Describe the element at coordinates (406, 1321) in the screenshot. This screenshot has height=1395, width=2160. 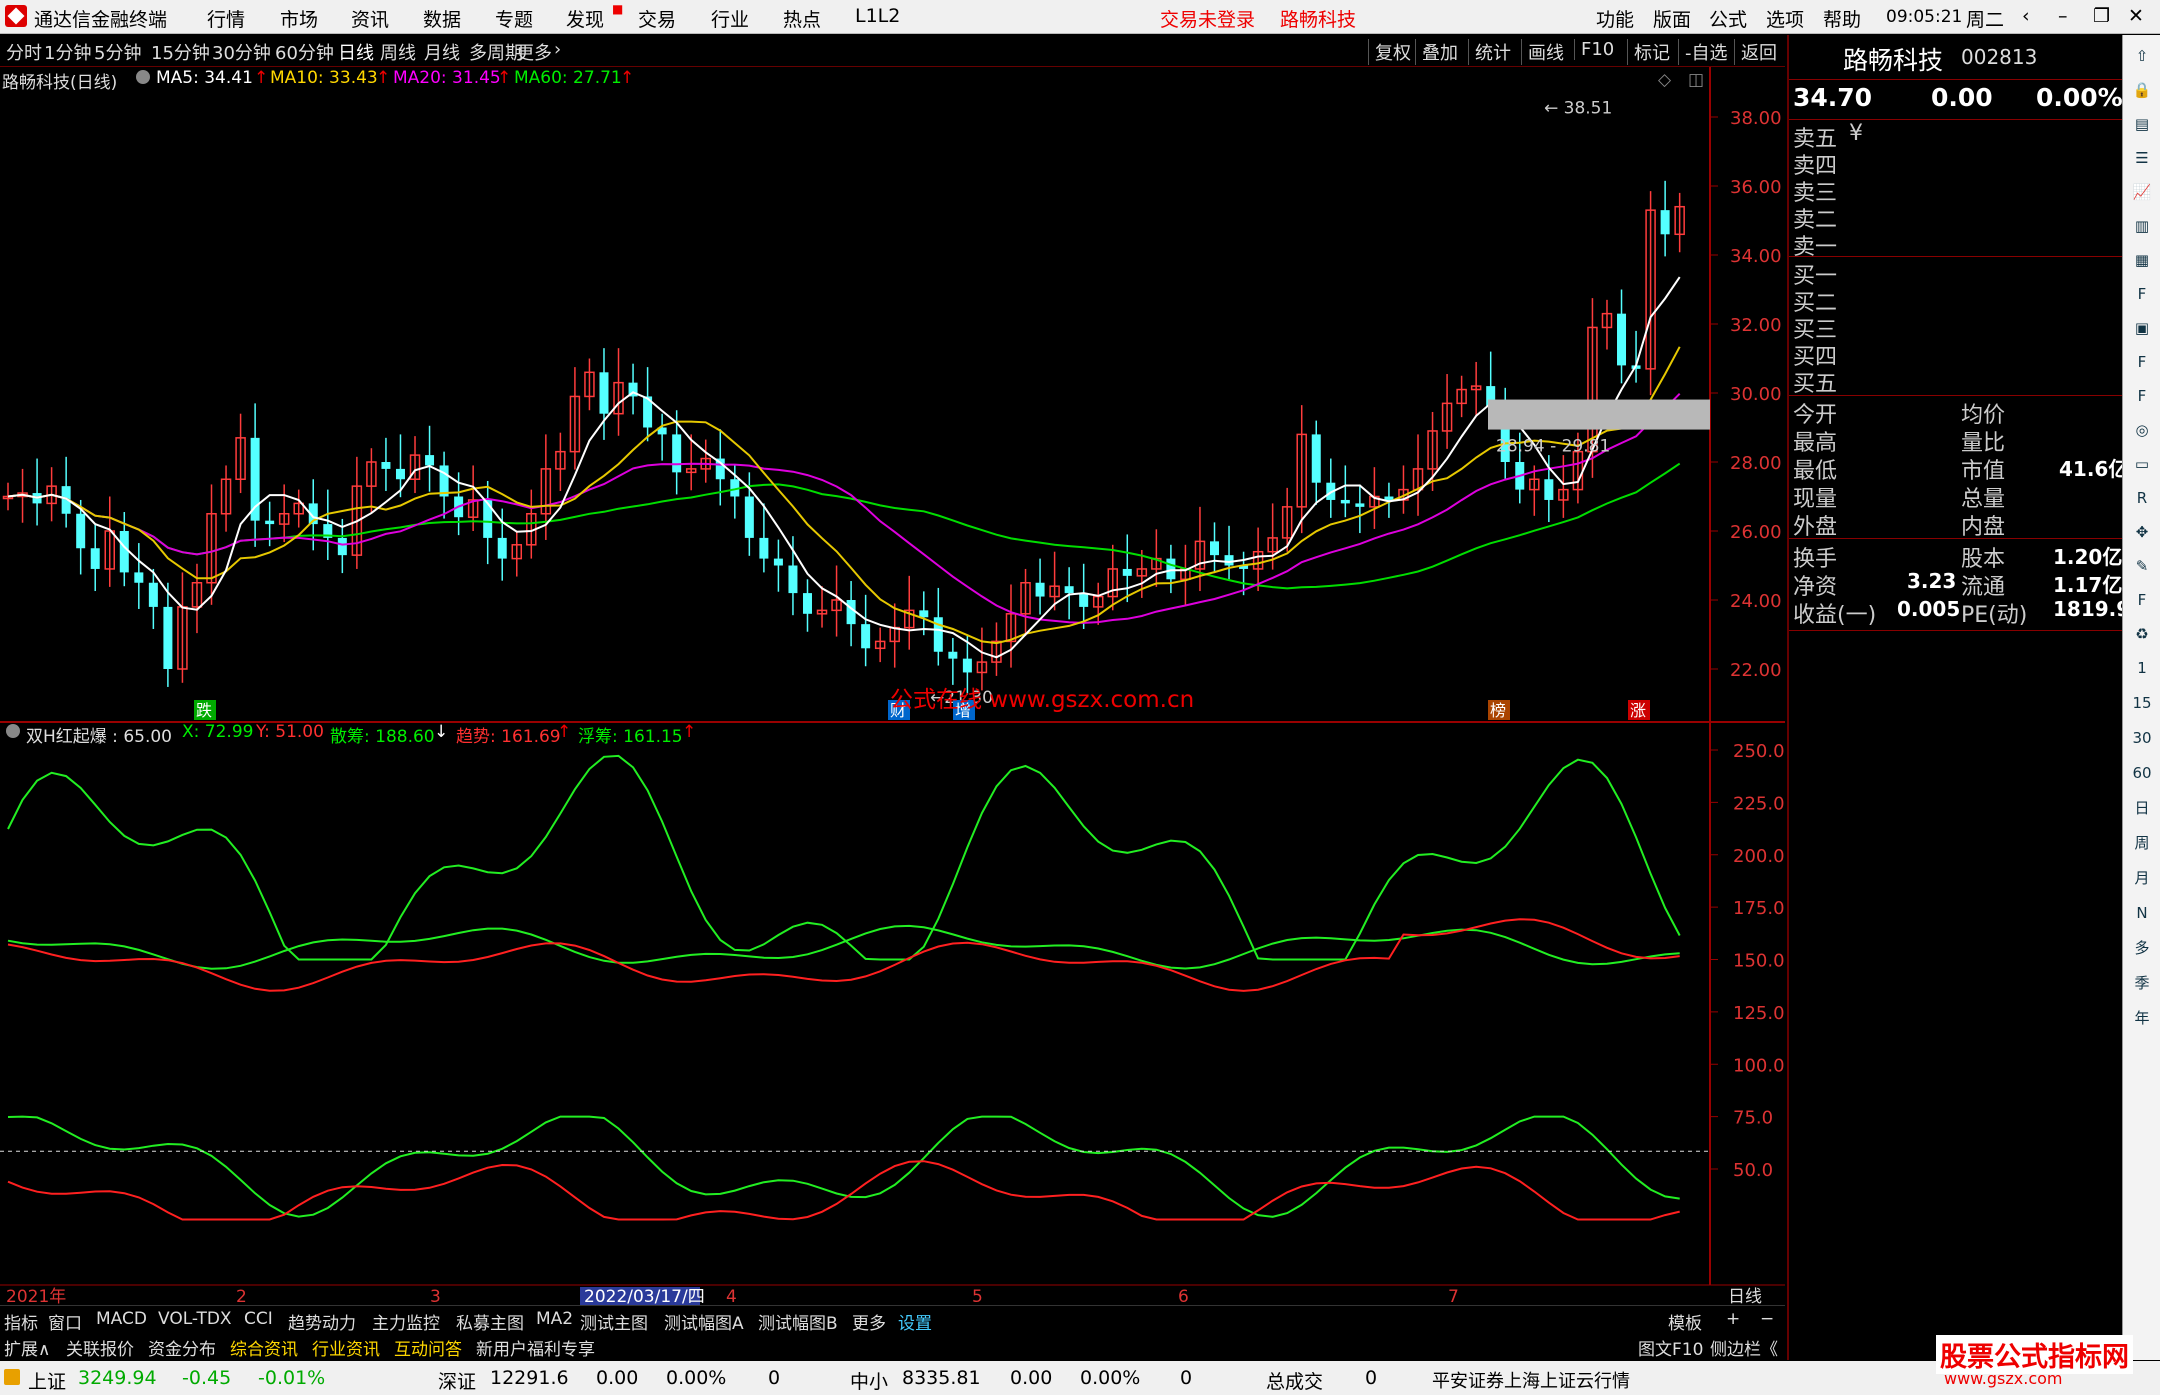
I see `tab-indicator-6: 主力监控` at that location.